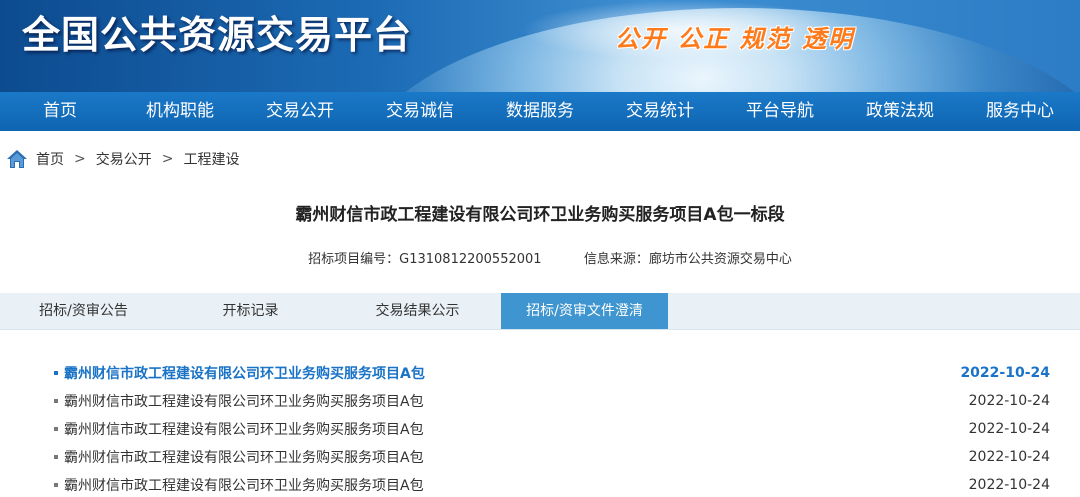  What do you see at coordinates (540, 215) in the screenshot?
I see `page-title: 霸州财信市政工程建设有限公司环卫业务购买服务项目A包一标段` at bounding box center [540, 215].